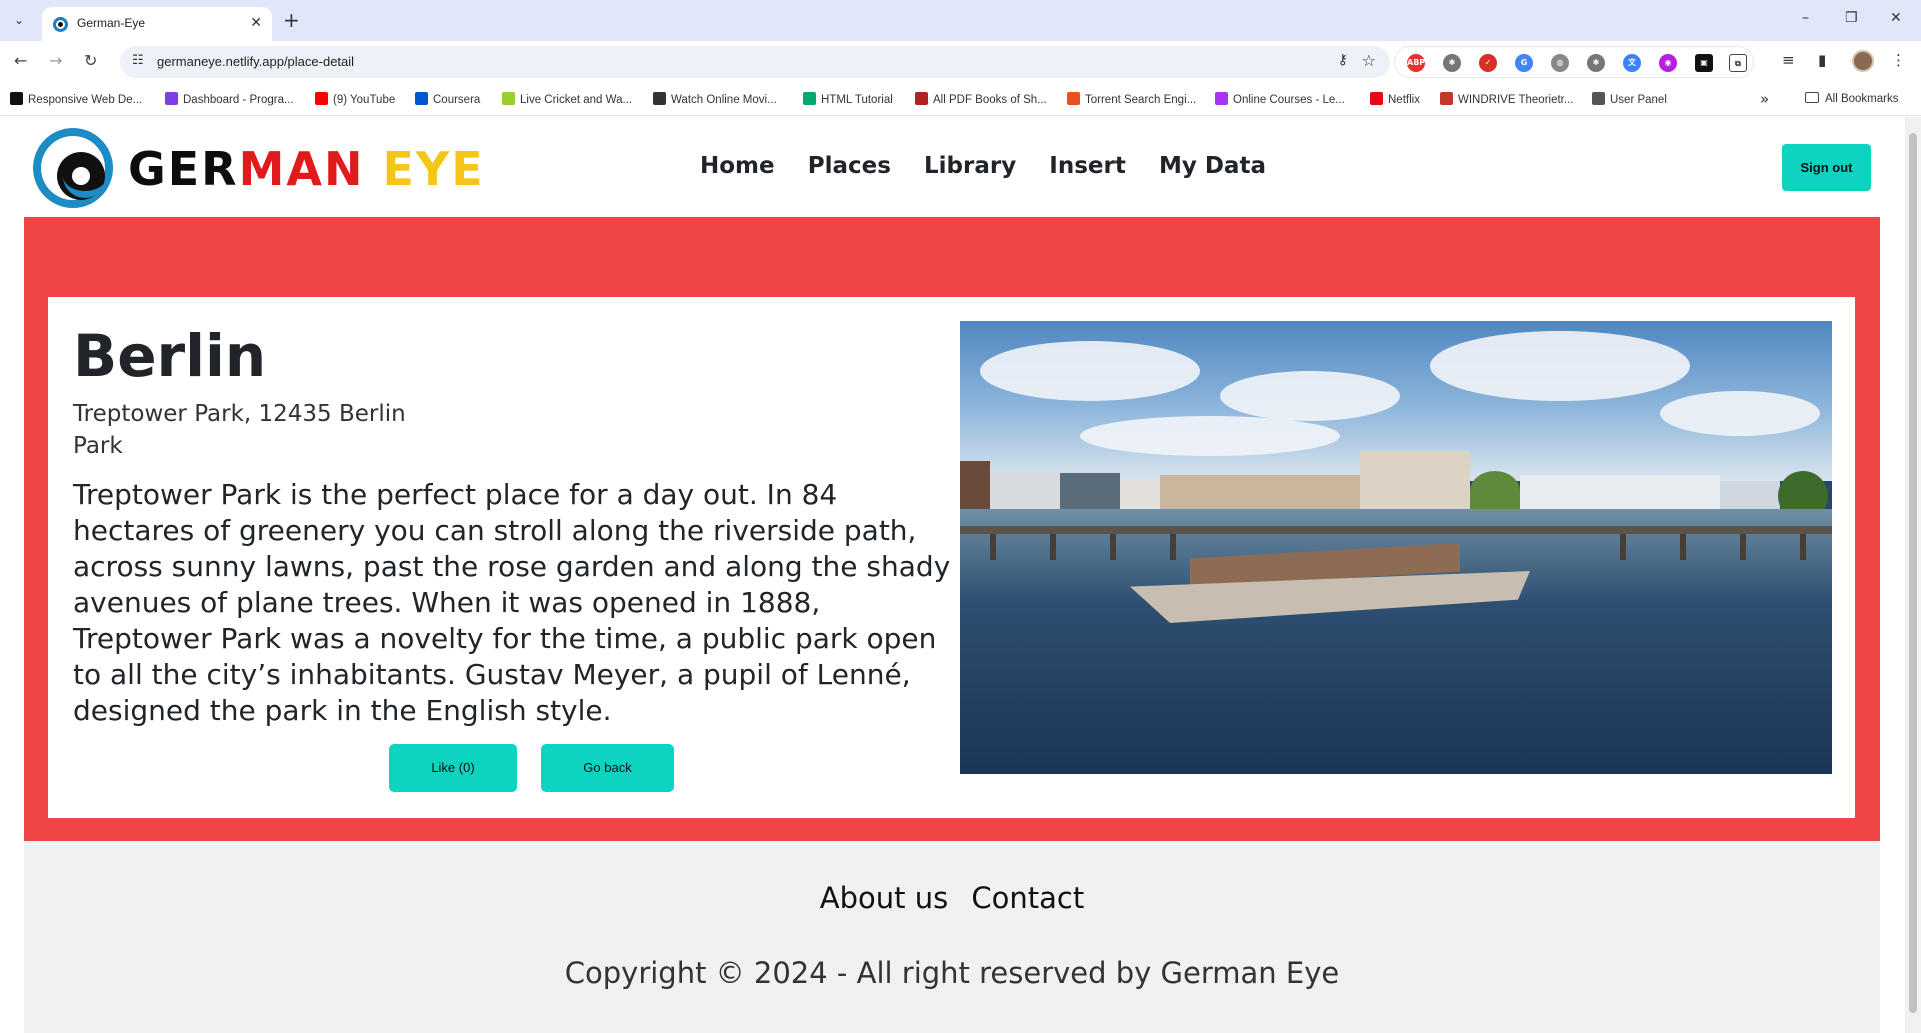 Image resolution: width=1921 pixels, height=1033 pixels. I want to click on site-favicon-icon, so click(60, 24).